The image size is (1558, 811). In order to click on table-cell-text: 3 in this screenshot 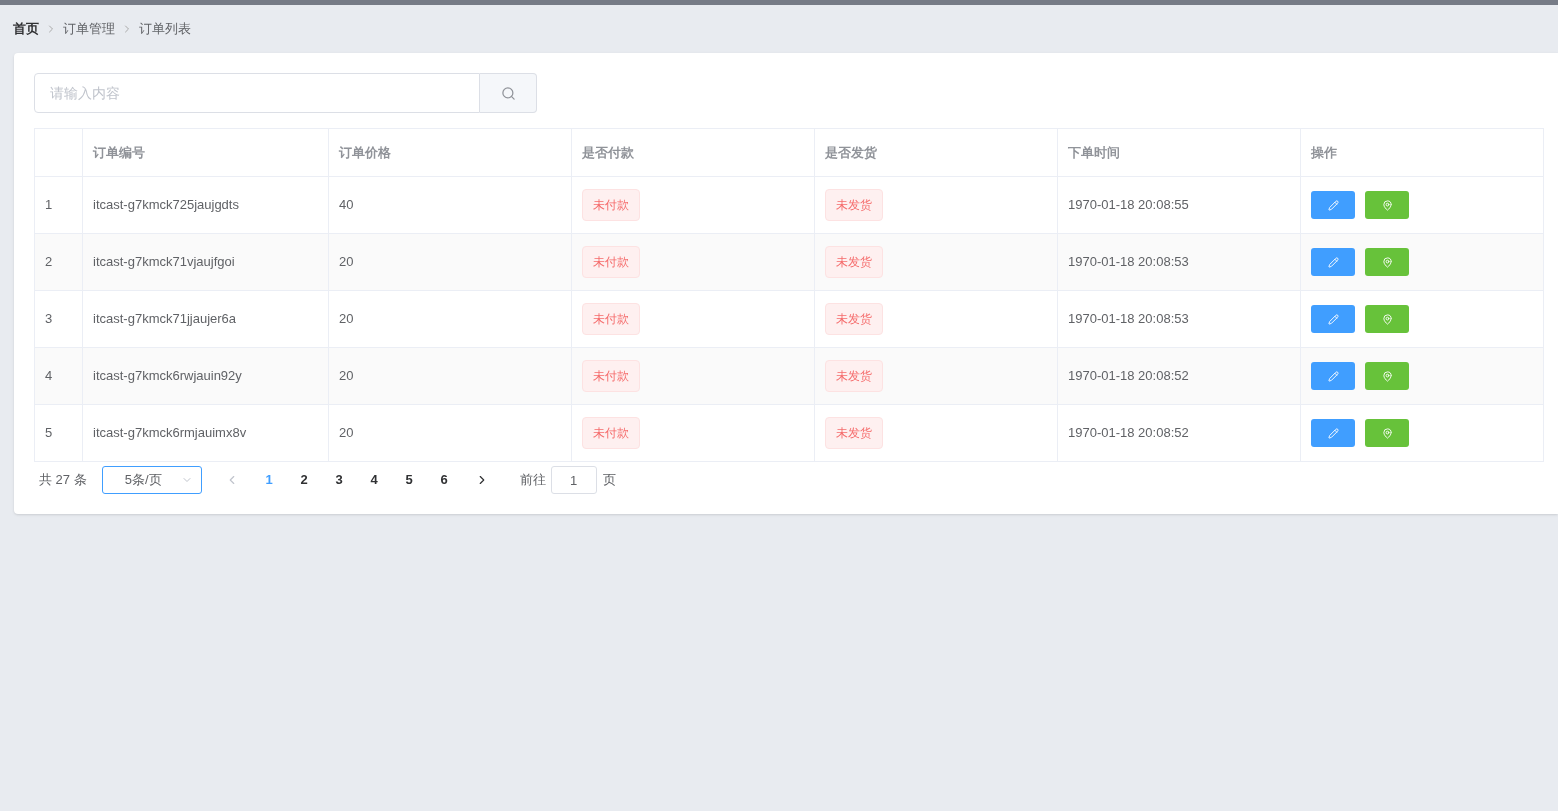, I will do `click(49, 319)`.